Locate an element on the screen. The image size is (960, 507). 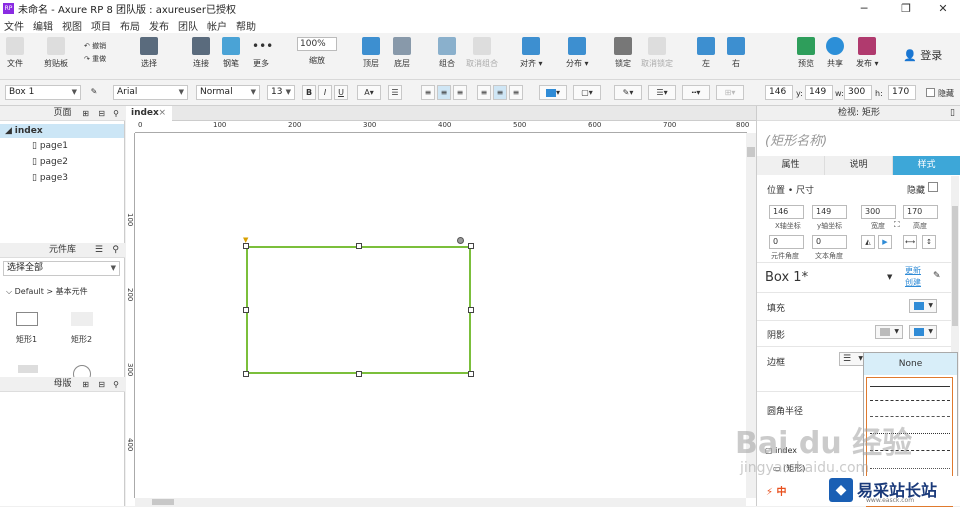
line-width-button: ☰▾ is located at coordinates (662, 92).